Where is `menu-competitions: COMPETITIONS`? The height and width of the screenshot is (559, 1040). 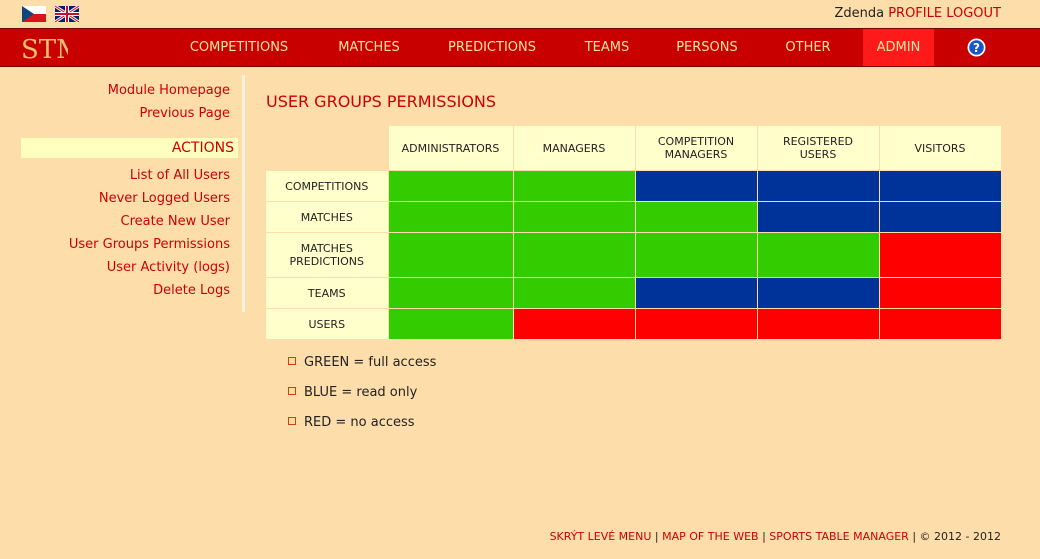 menu-competitions: COMPETITIONS is located at coordinates (239, 47).